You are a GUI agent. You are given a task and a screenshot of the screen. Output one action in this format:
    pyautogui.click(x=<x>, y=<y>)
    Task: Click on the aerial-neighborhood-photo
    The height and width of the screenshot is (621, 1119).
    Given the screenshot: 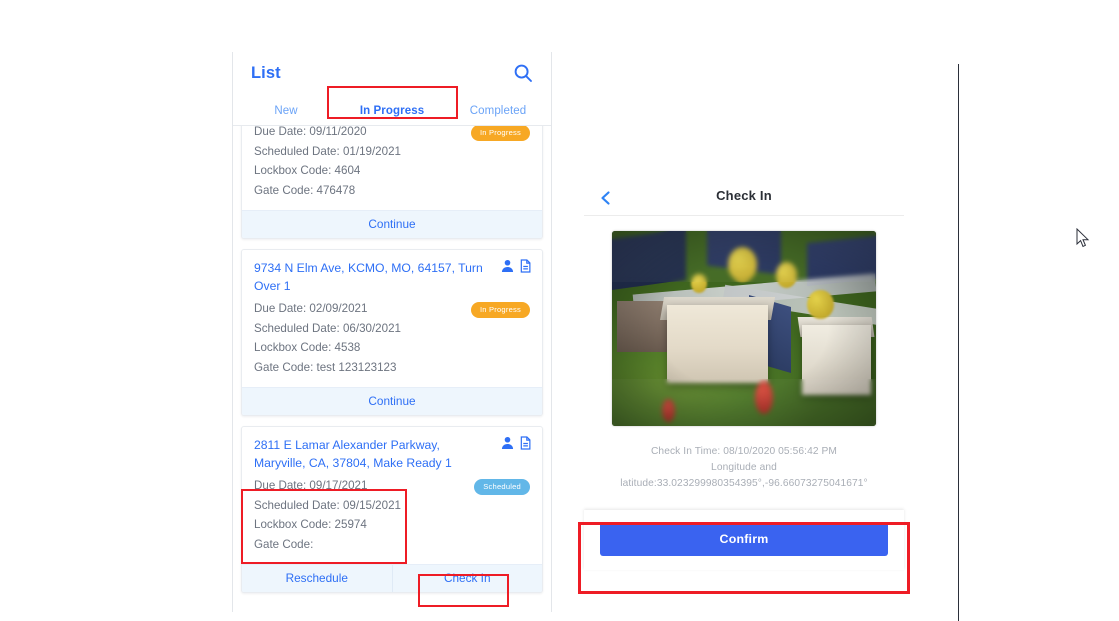 What is the action you would take?
    pyautogui.click(x=744, y=328)
    